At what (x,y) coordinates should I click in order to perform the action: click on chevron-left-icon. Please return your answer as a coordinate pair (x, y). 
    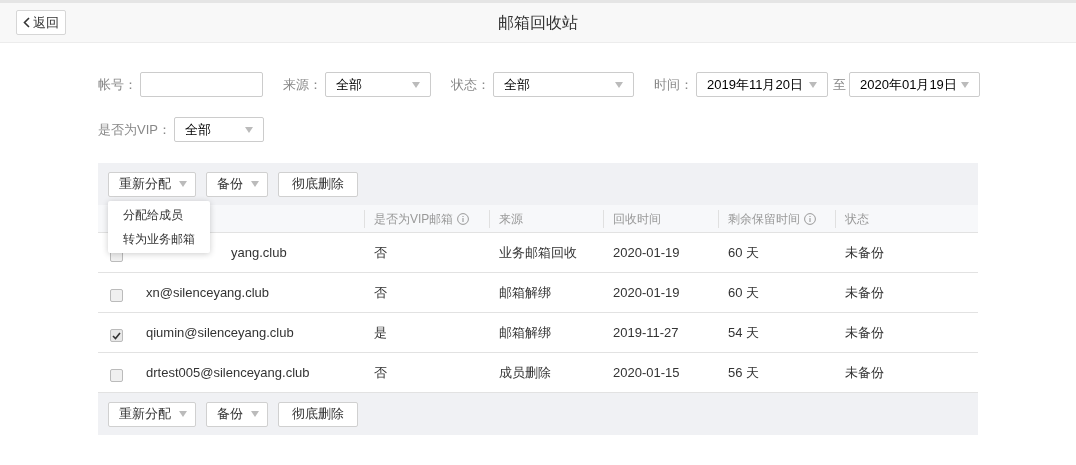
    Looking at the image, I should click on (26, 22).